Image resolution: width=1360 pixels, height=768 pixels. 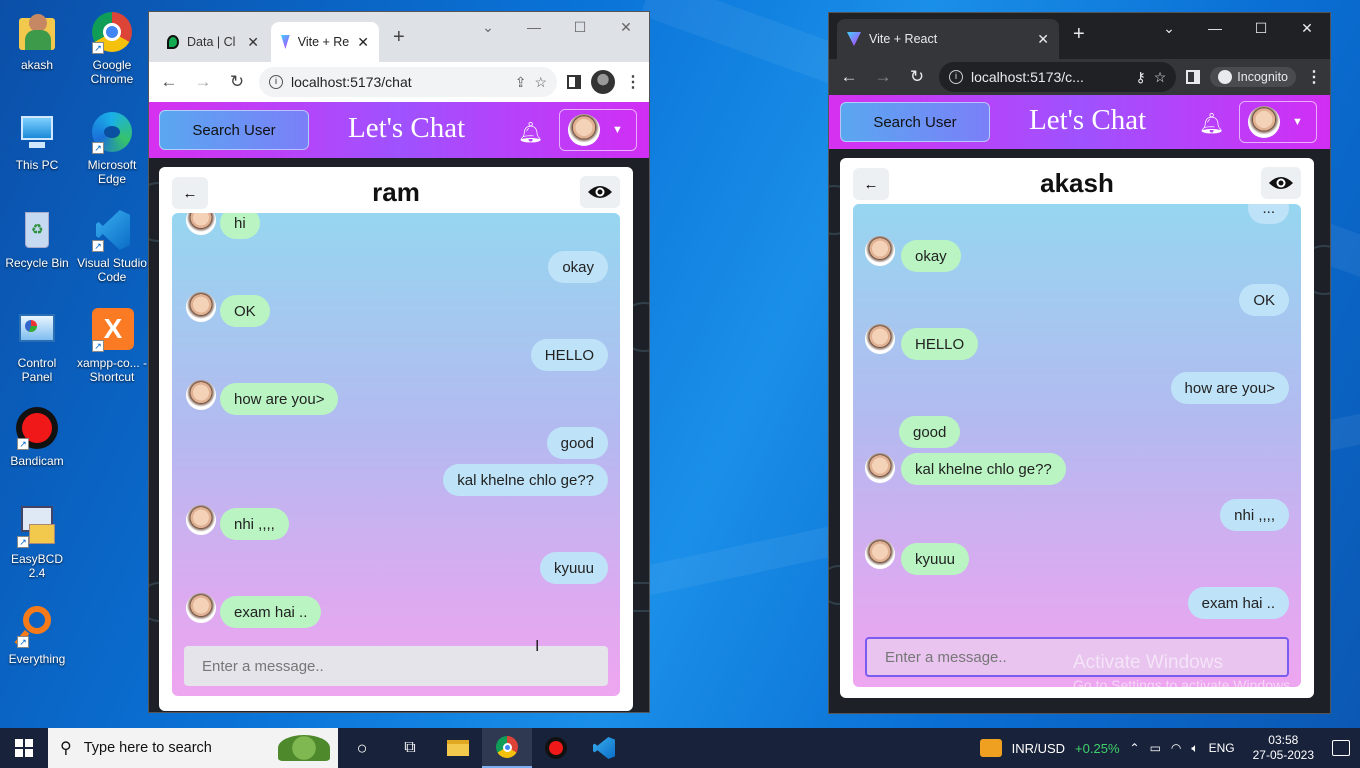 I want to click on battery-icon: ▭, so click(x=1155, y=748).